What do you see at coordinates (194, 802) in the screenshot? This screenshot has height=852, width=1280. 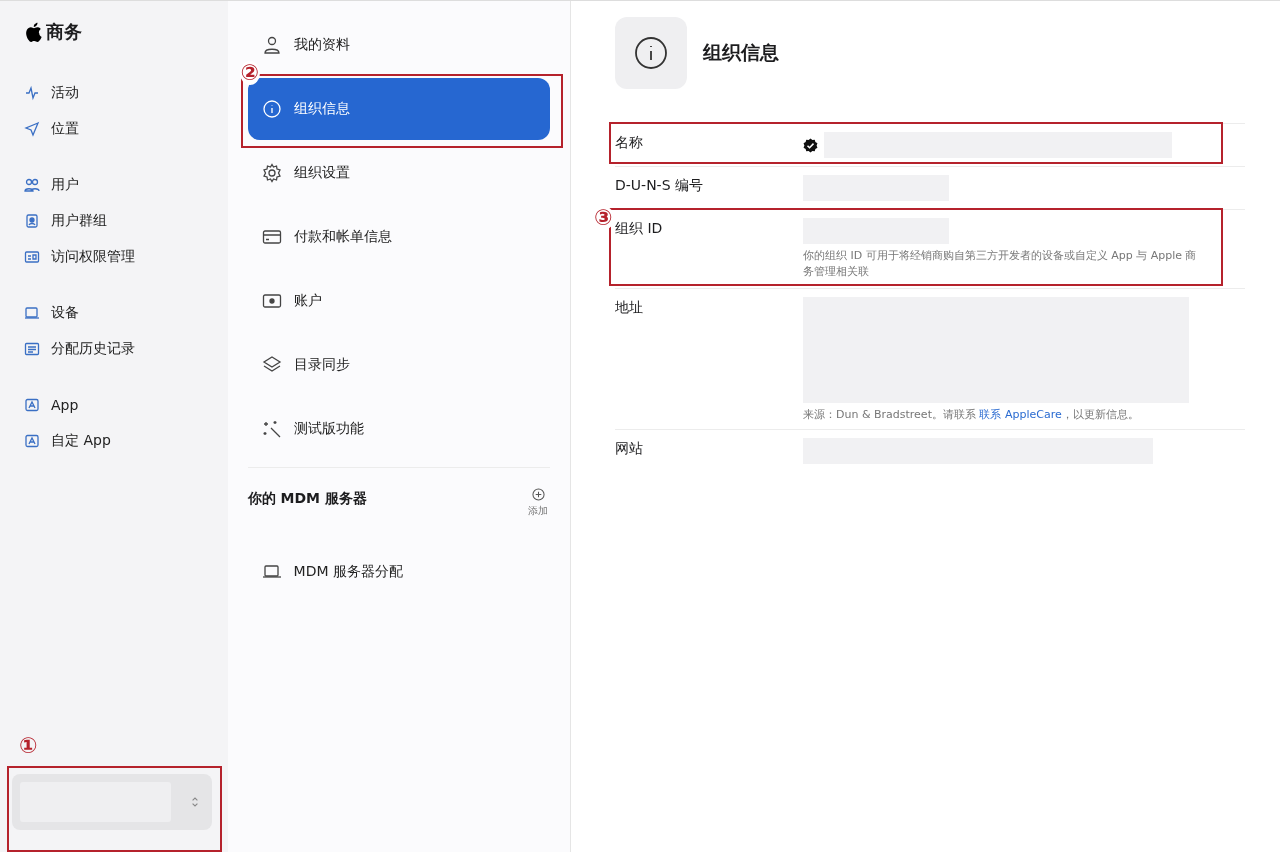 I see `up-down-chevron-icon` at bounding box center [194, 802].